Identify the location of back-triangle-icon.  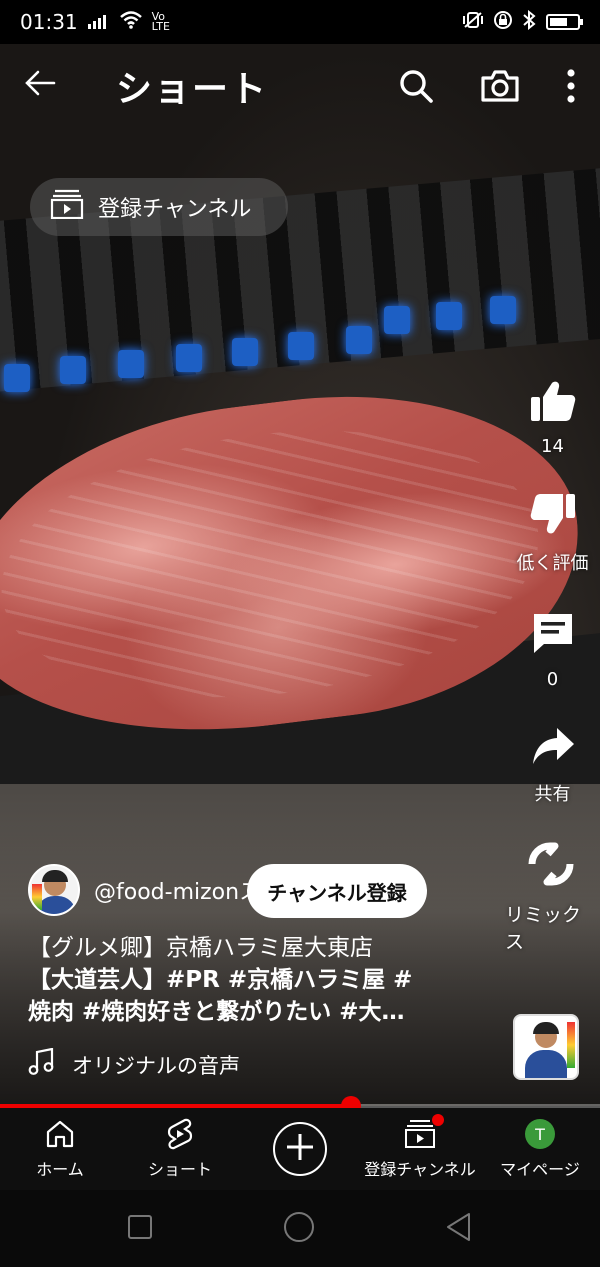
(459, 1229).